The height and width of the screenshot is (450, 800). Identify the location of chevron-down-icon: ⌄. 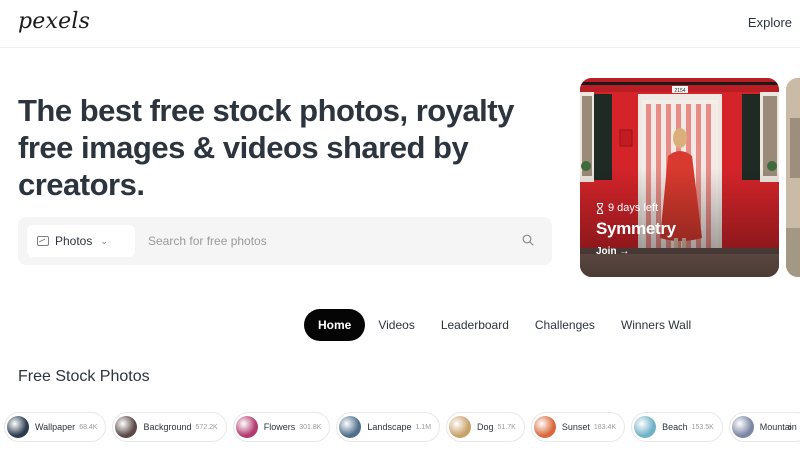
(104, 240).